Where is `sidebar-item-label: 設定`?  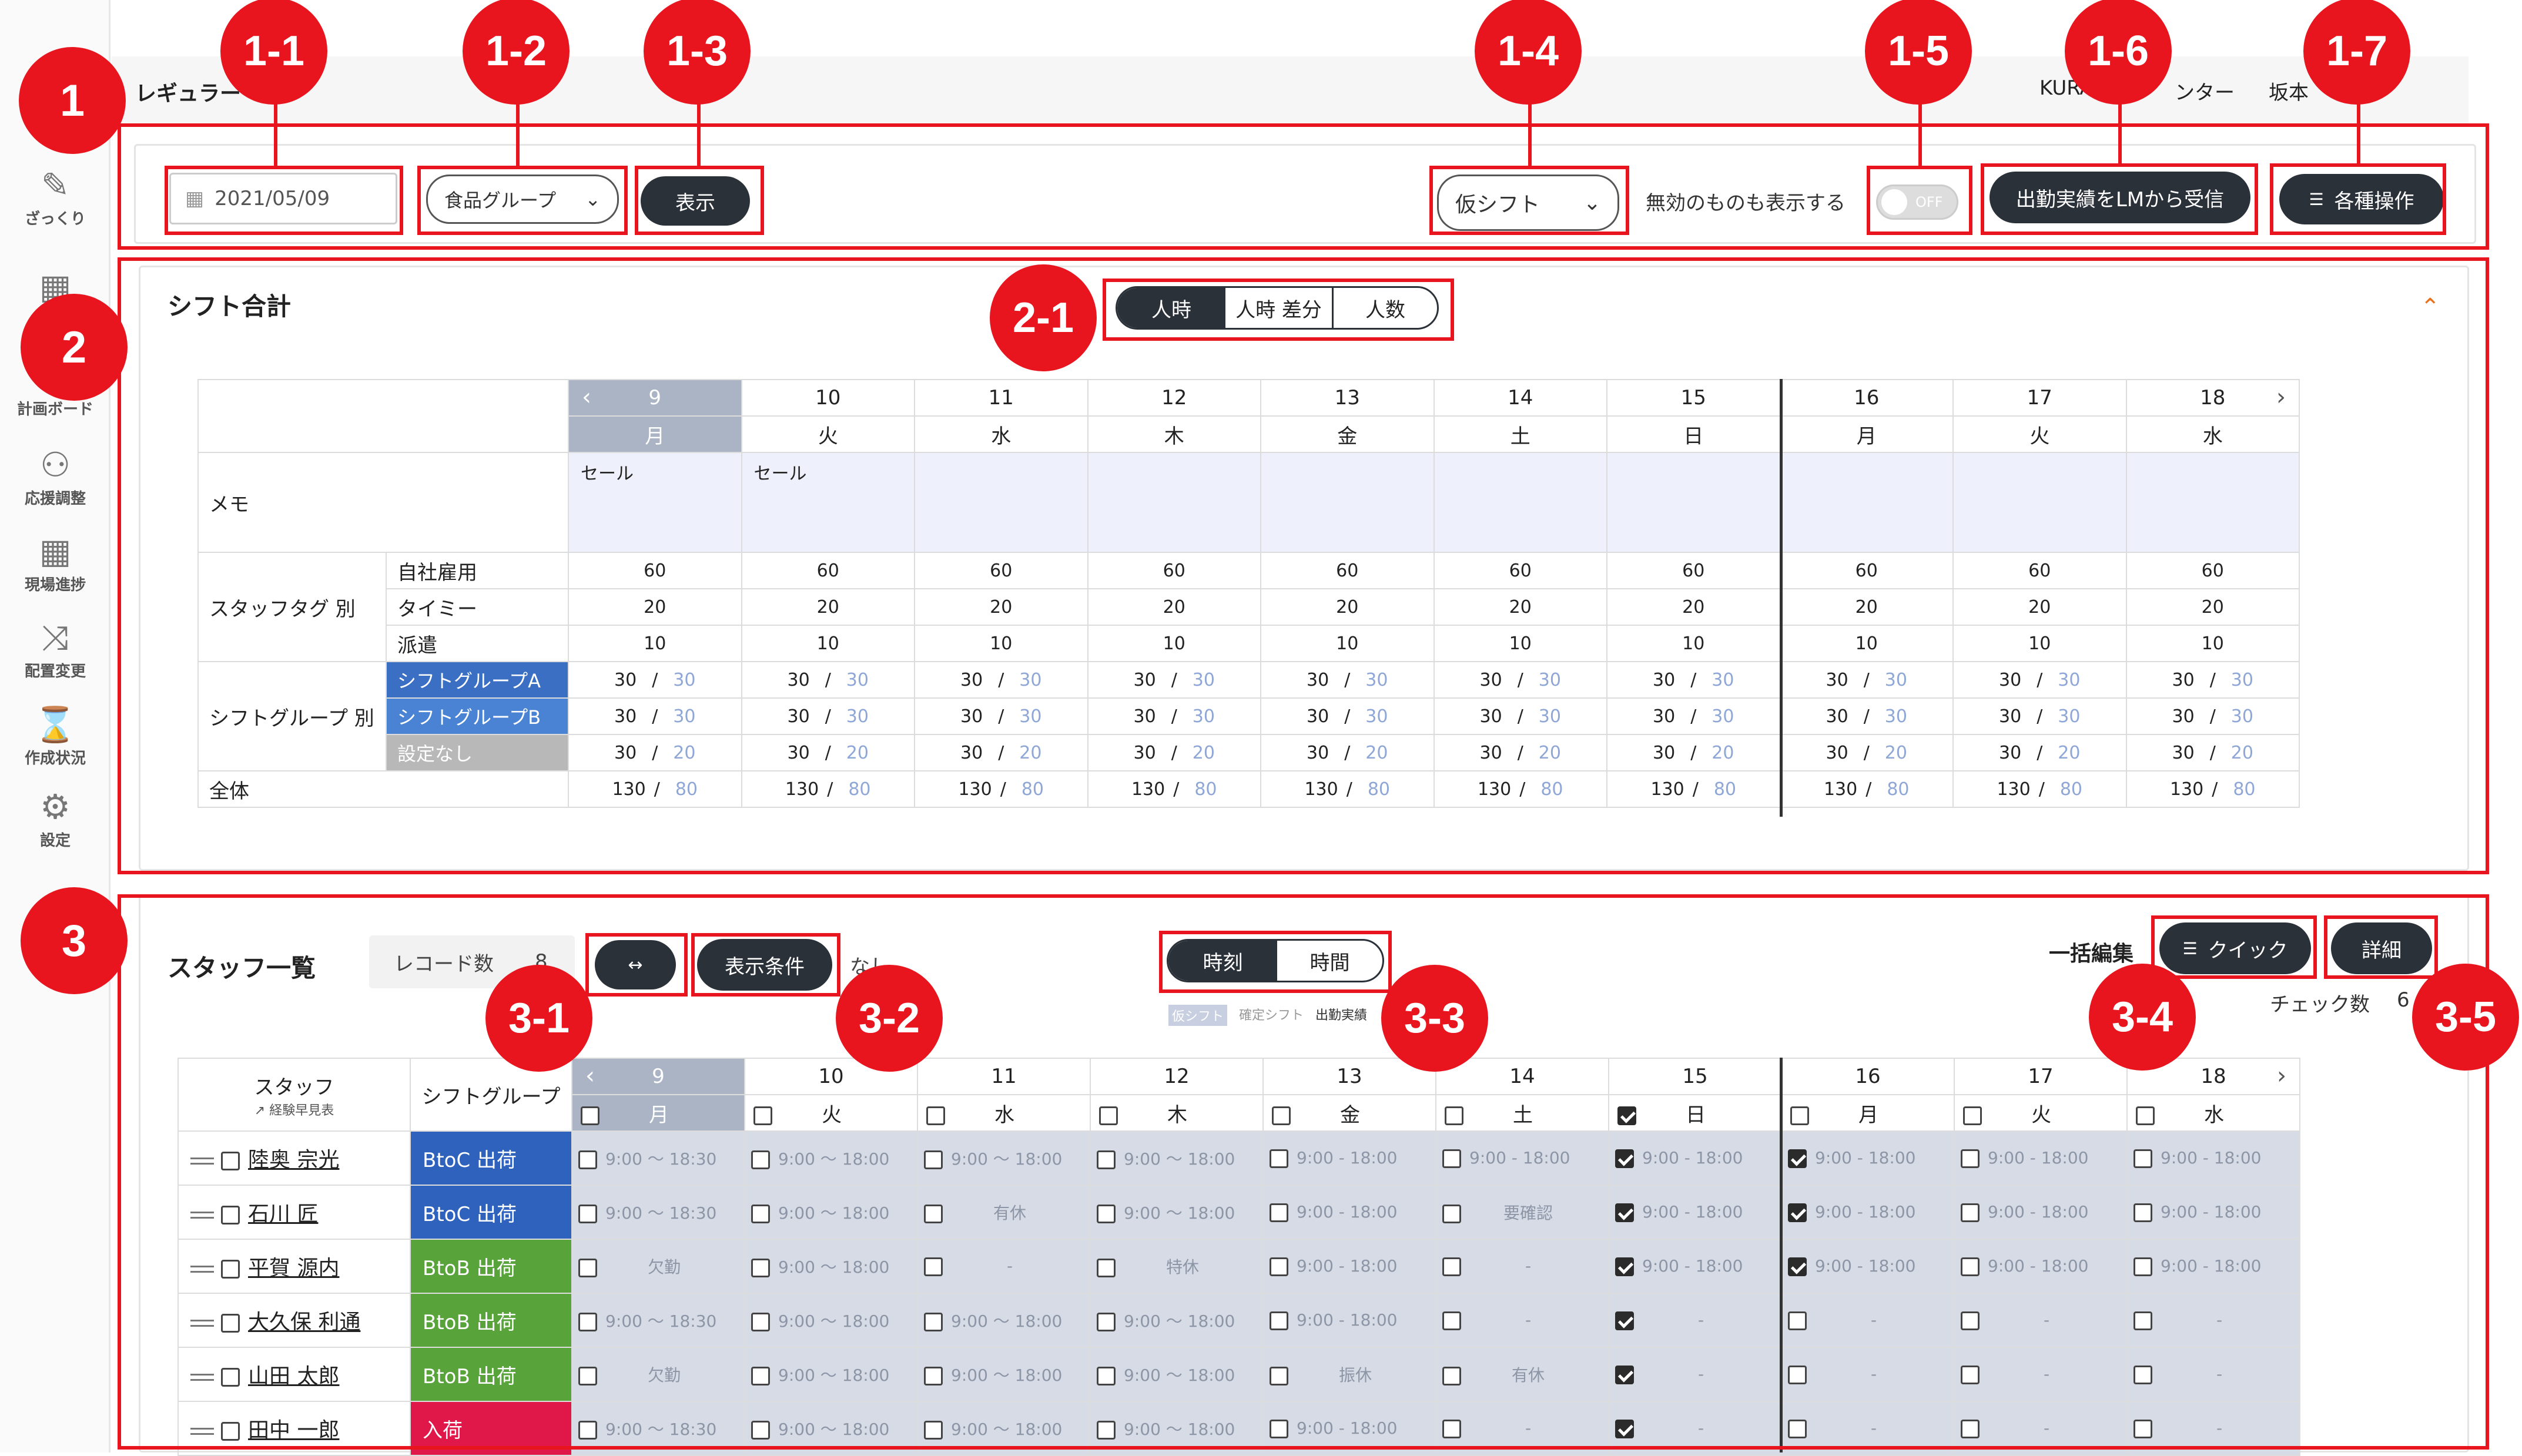 sidebar-item-label: 設定 is located at coordinates (55, 841).